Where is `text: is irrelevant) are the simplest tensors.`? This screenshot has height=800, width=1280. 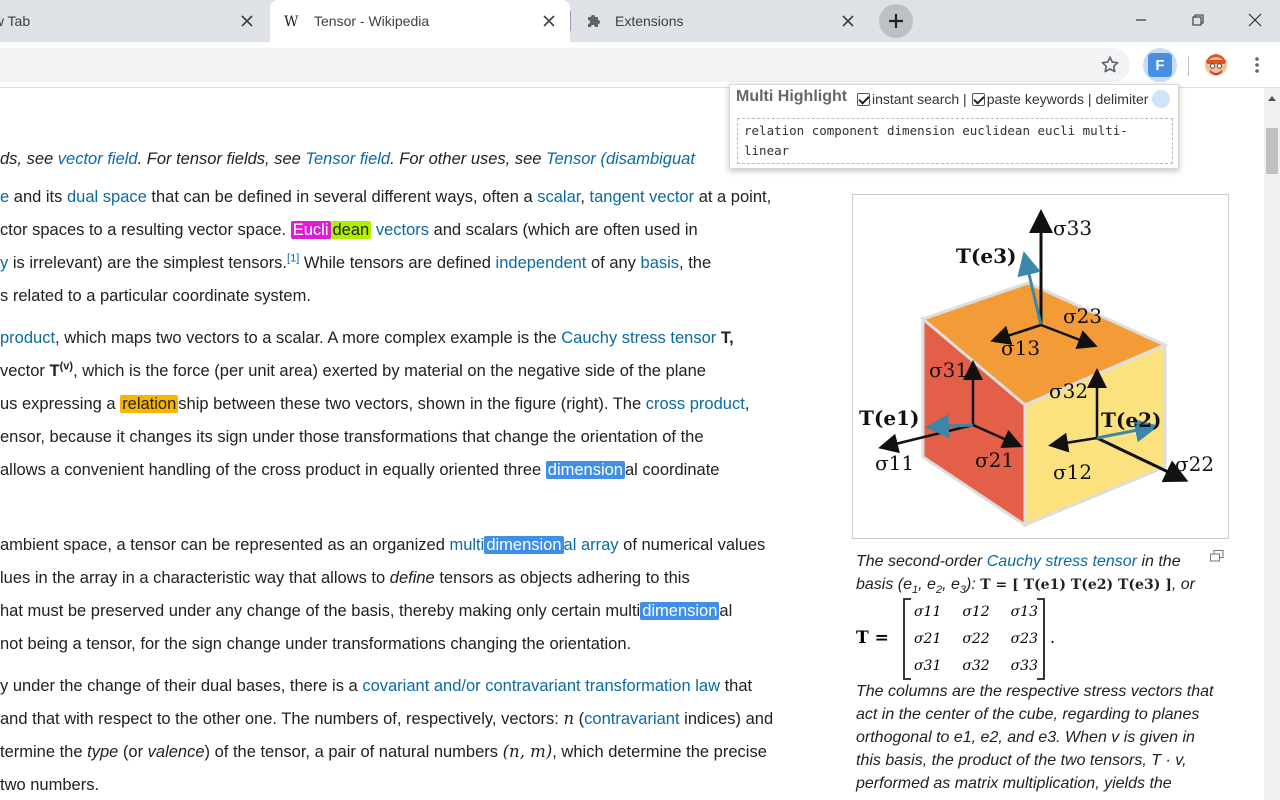 text: is irrelevant) are the simplest tensors. is located at coordinates (148, 263).